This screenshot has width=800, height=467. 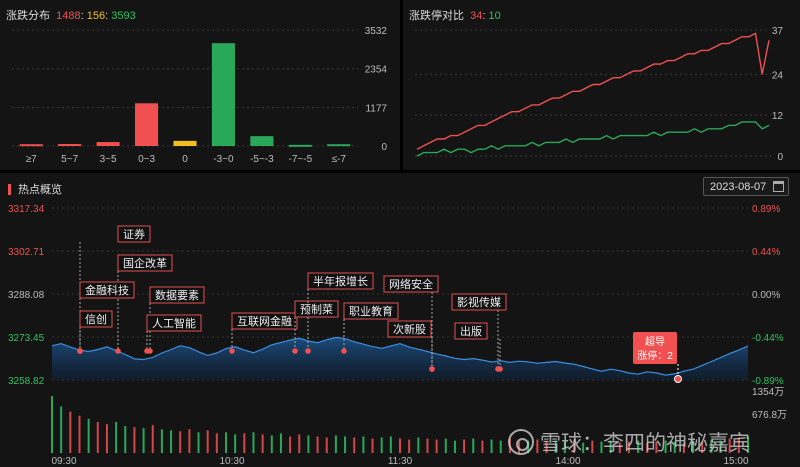 I want to click on x-tick-label: 09:30, so click(x=63, y=461).